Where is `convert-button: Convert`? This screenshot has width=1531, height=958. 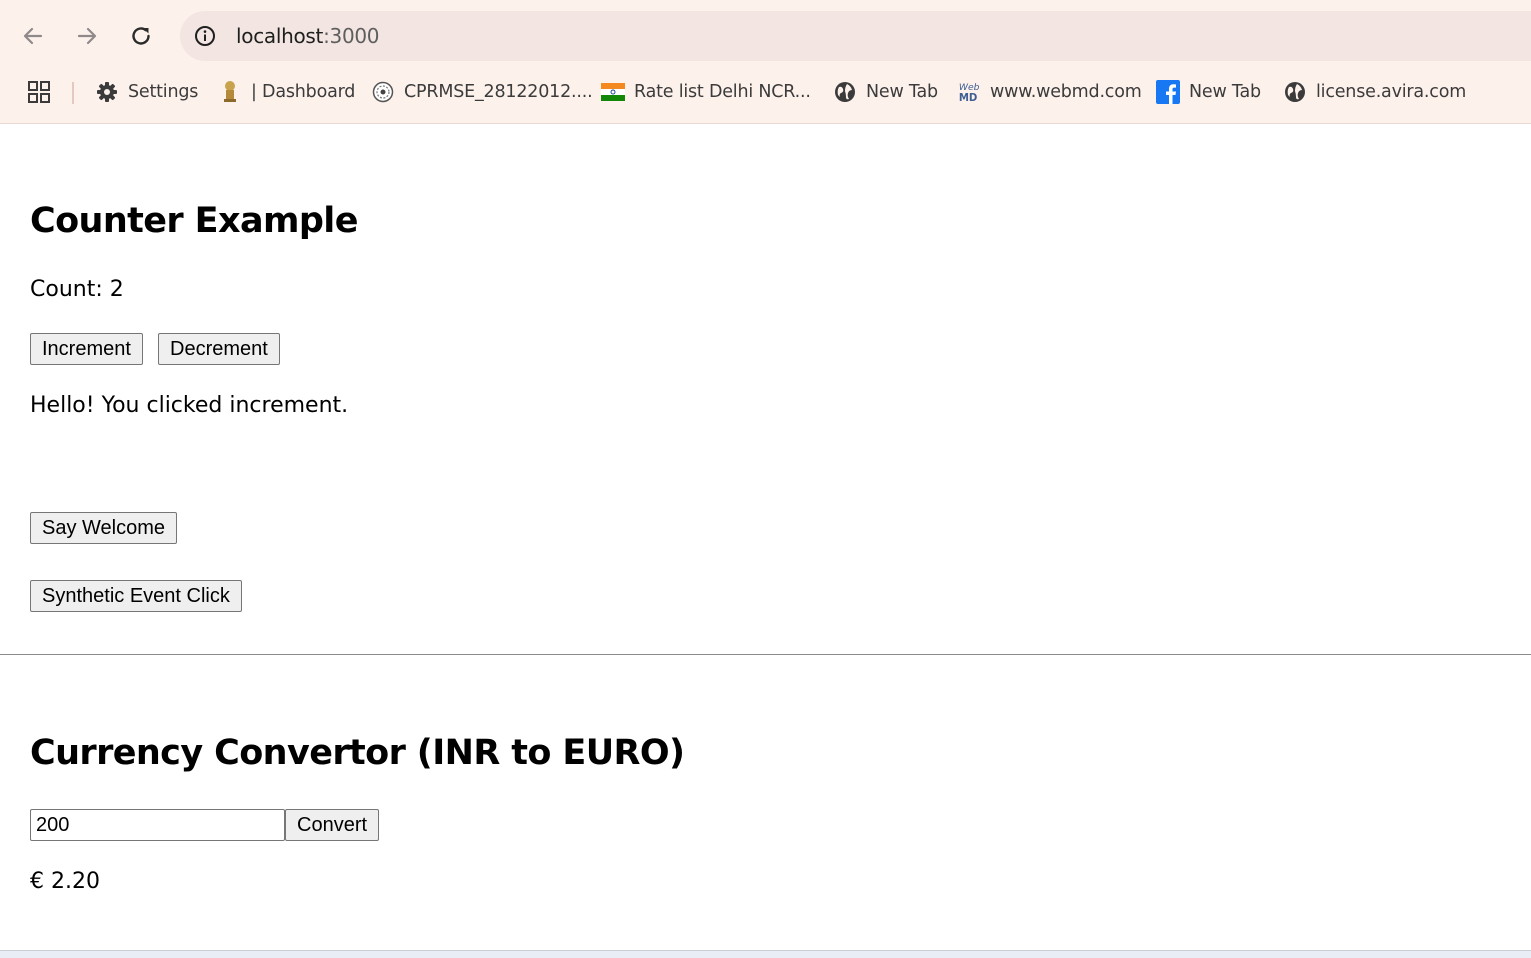
convert-button: Convert is located at coordinates (332, 825).